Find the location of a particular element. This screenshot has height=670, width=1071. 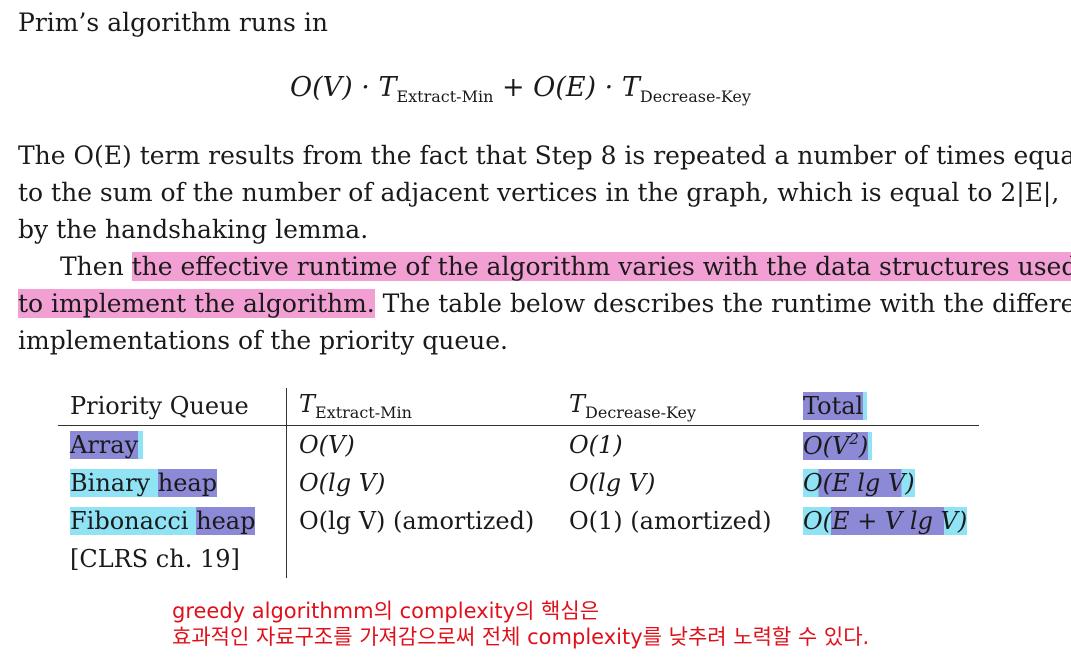

cell-total: O(V2) is located at coordinates (836, 445).